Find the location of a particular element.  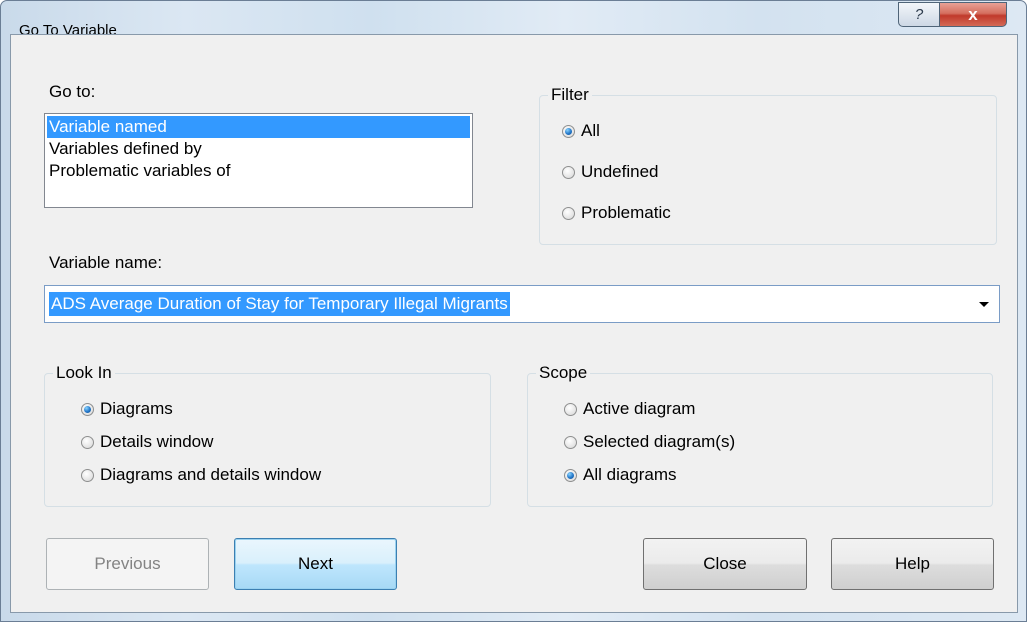

look-in-details-radio is located at coordinates (87, 442).